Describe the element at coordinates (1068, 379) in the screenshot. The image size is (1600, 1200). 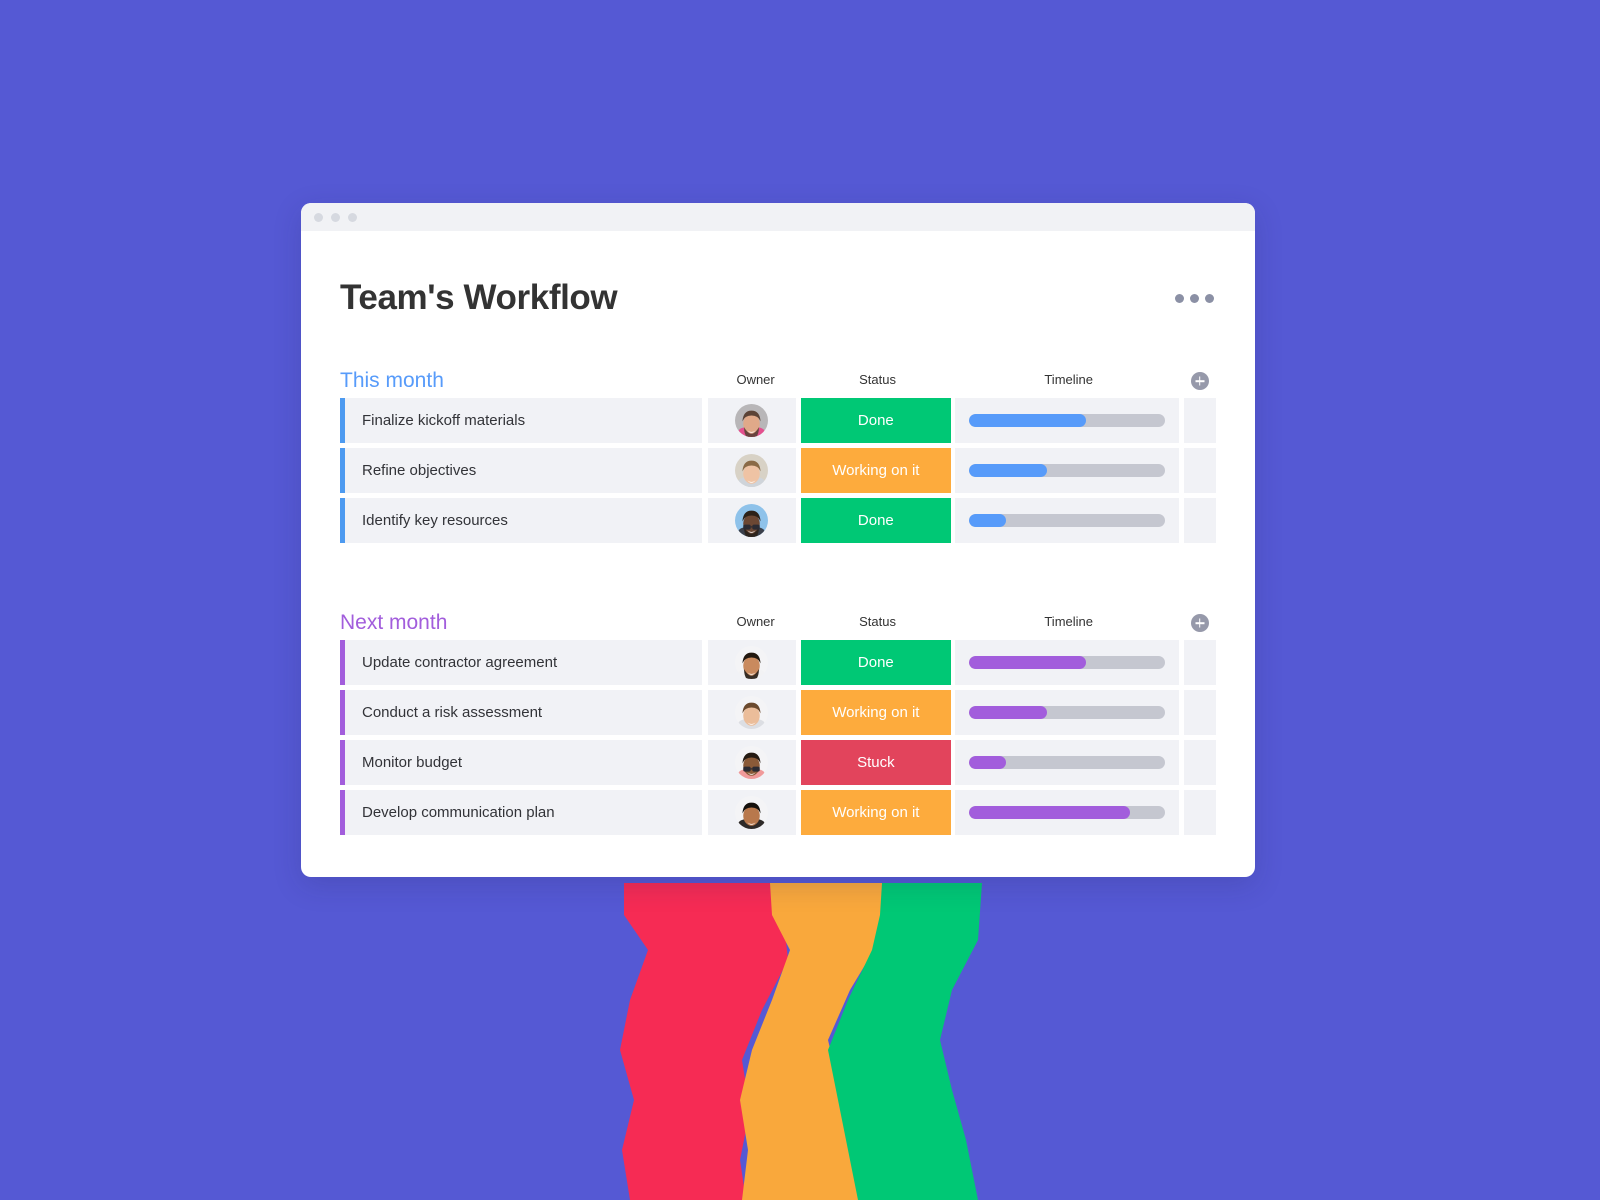
I see `column-header-timeline: Timeline` at that location.